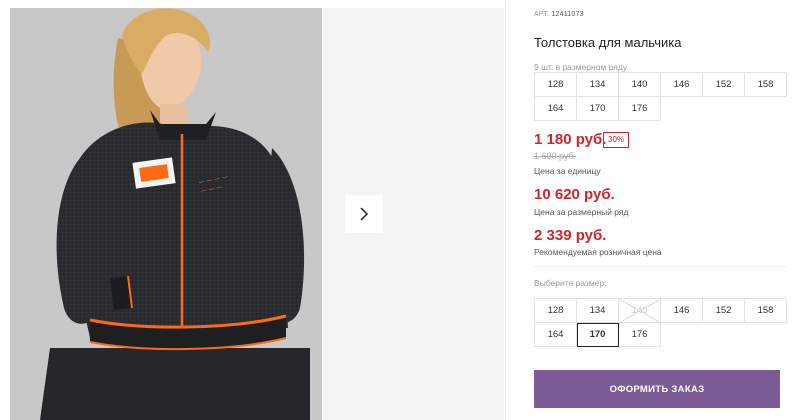 The height and width of the screenshot is (420, 800). I want to click on size-option-152: 152, so click(724, 311).